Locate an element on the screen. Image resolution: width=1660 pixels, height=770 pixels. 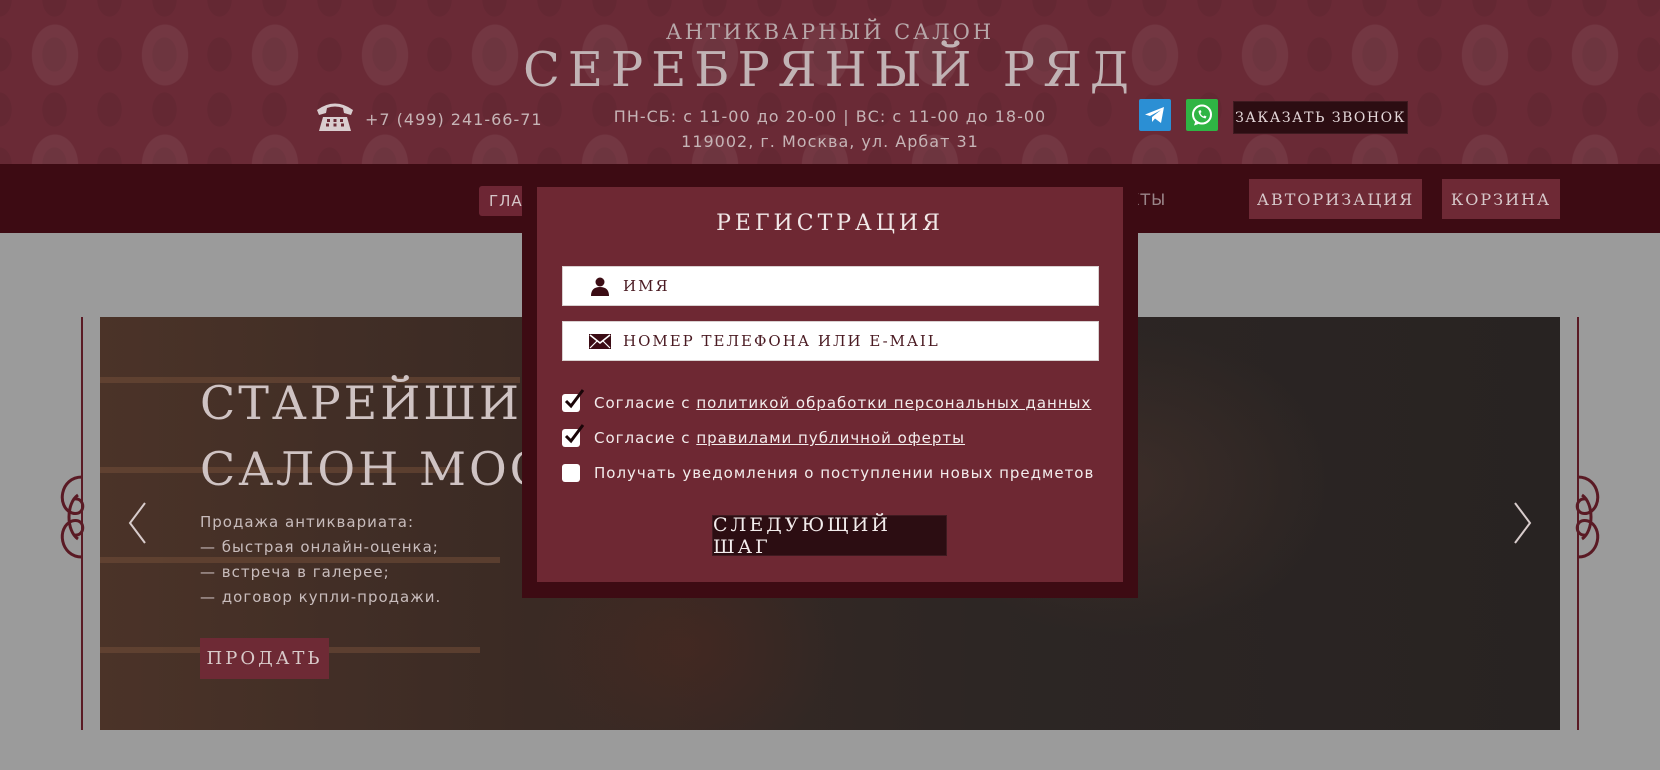
consent-personal-checkbox is located at coordinates (573, 400).